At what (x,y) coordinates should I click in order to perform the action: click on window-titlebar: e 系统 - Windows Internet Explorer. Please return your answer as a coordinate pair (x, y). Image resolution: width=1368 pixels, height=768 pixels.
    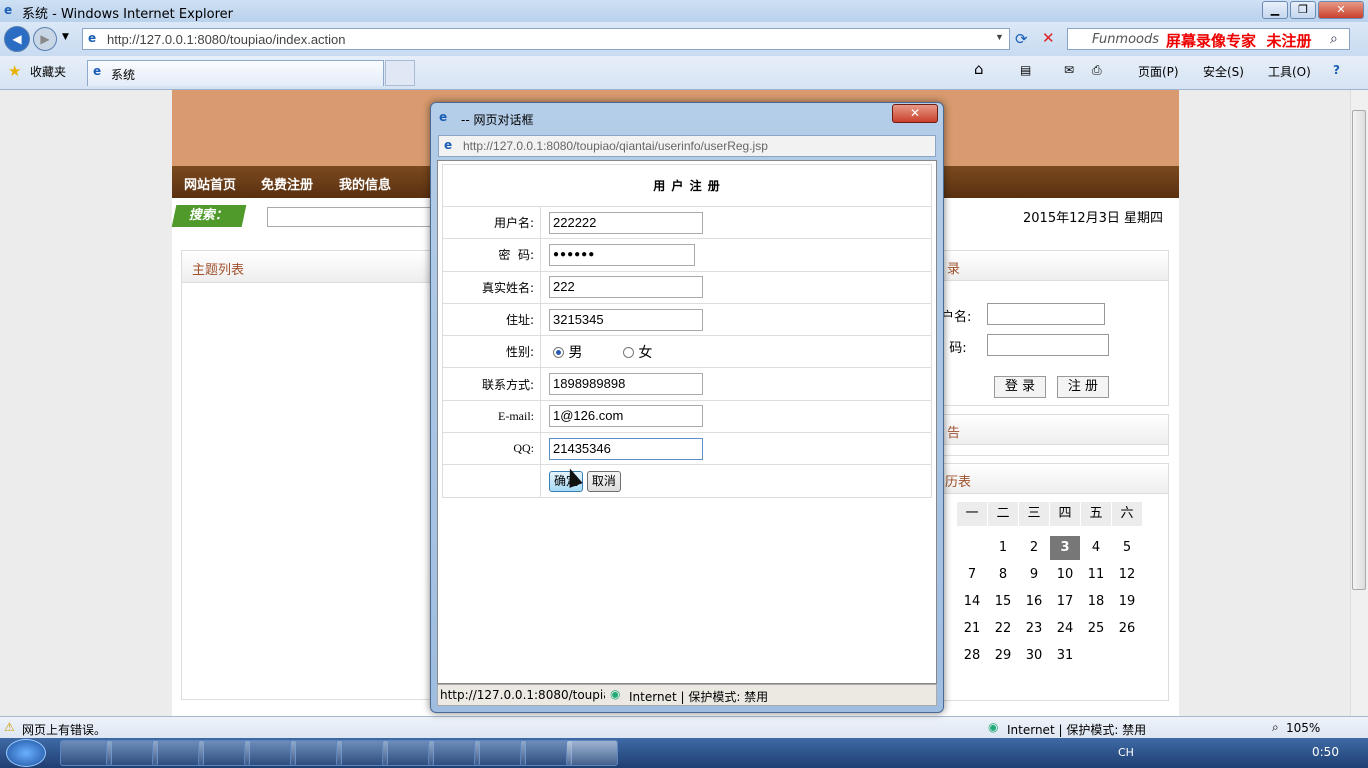
    Looking at the image, I should click on (684, 11).